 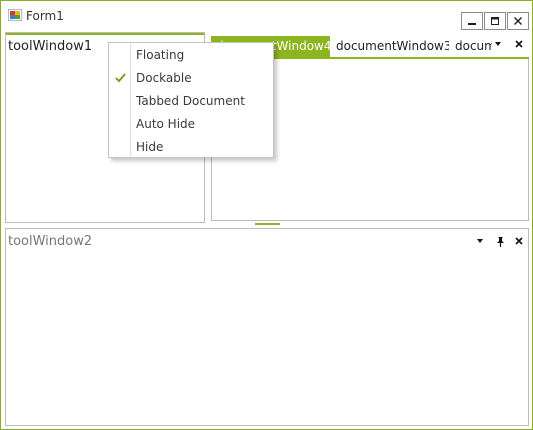 I want to click on tool-window-2-title: toolWindow2, so click(x=50, y=242).